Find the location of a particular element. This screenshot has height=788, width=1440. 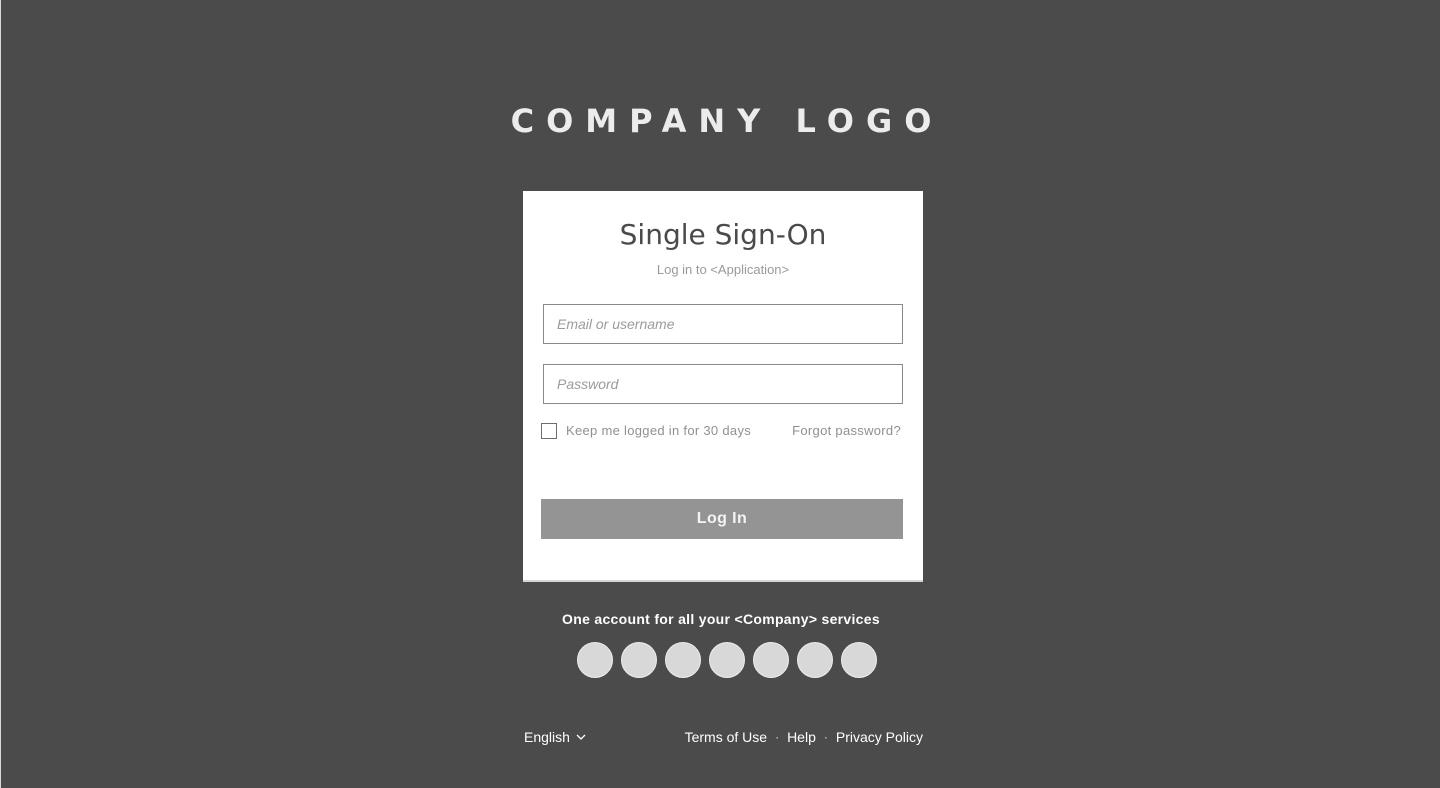

forgot-password-link: Forgot password? is located at coordinates (846, 430).